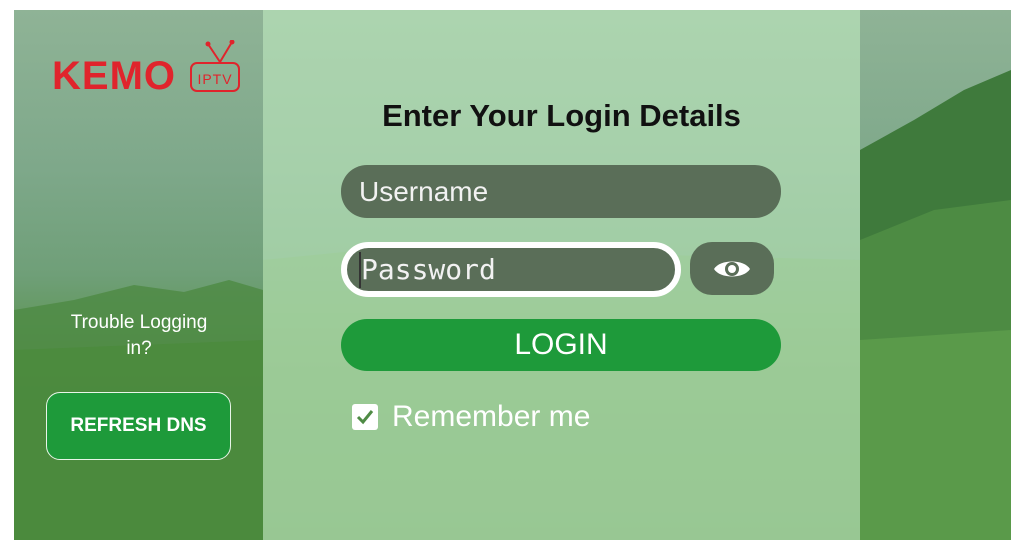 The width and height of the screenshot is (1024, 558). What do you see at coordinates (428, 269) in the screenshot?
I see `password-placeholder: Password` at bounding box center [428, 269].